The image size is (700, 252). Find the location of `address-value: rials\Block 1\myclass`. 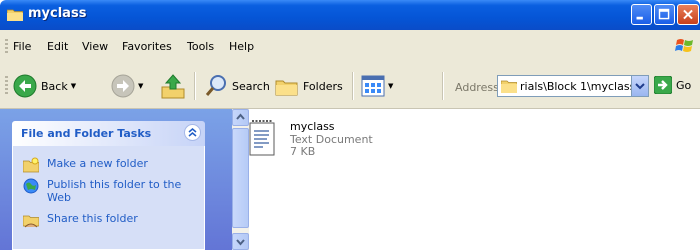

address-value: rials\Block 1\myclass is located at coordinates (577, 86).